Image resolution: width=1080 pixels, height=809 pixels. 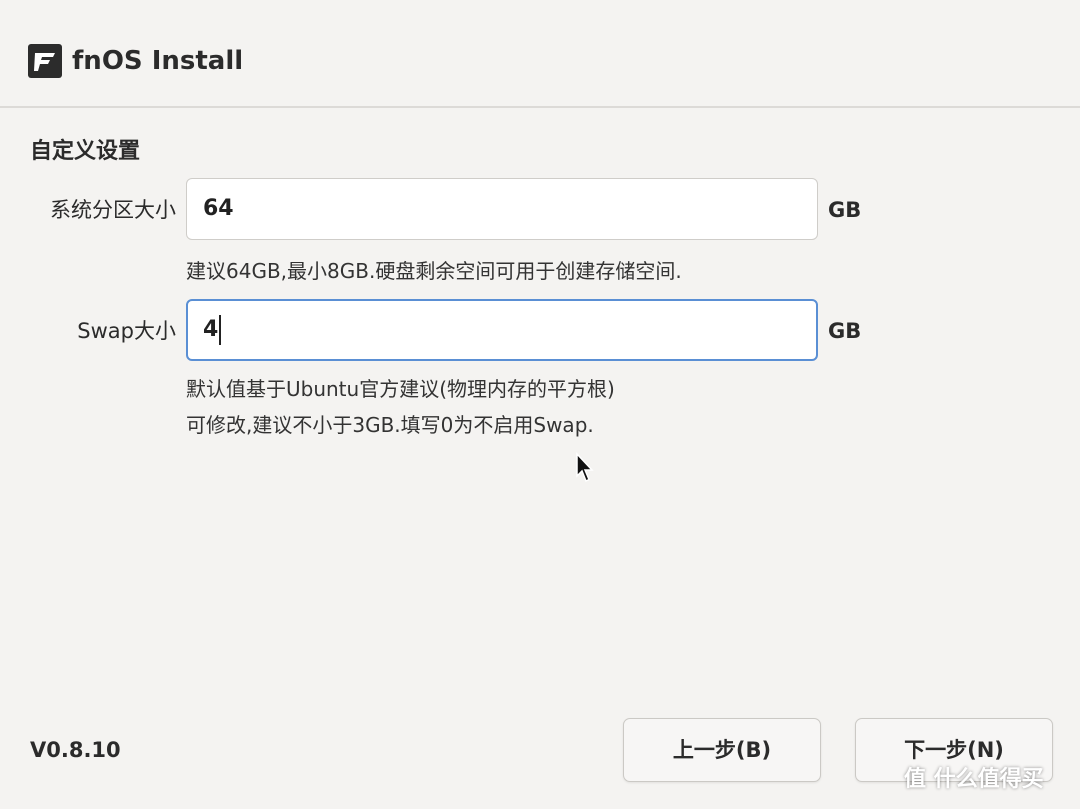 What do you see at coordinates (722, 750) in the screenshot?
I see `prev-button: 上一步(B)` at bounding box center [722, 750].